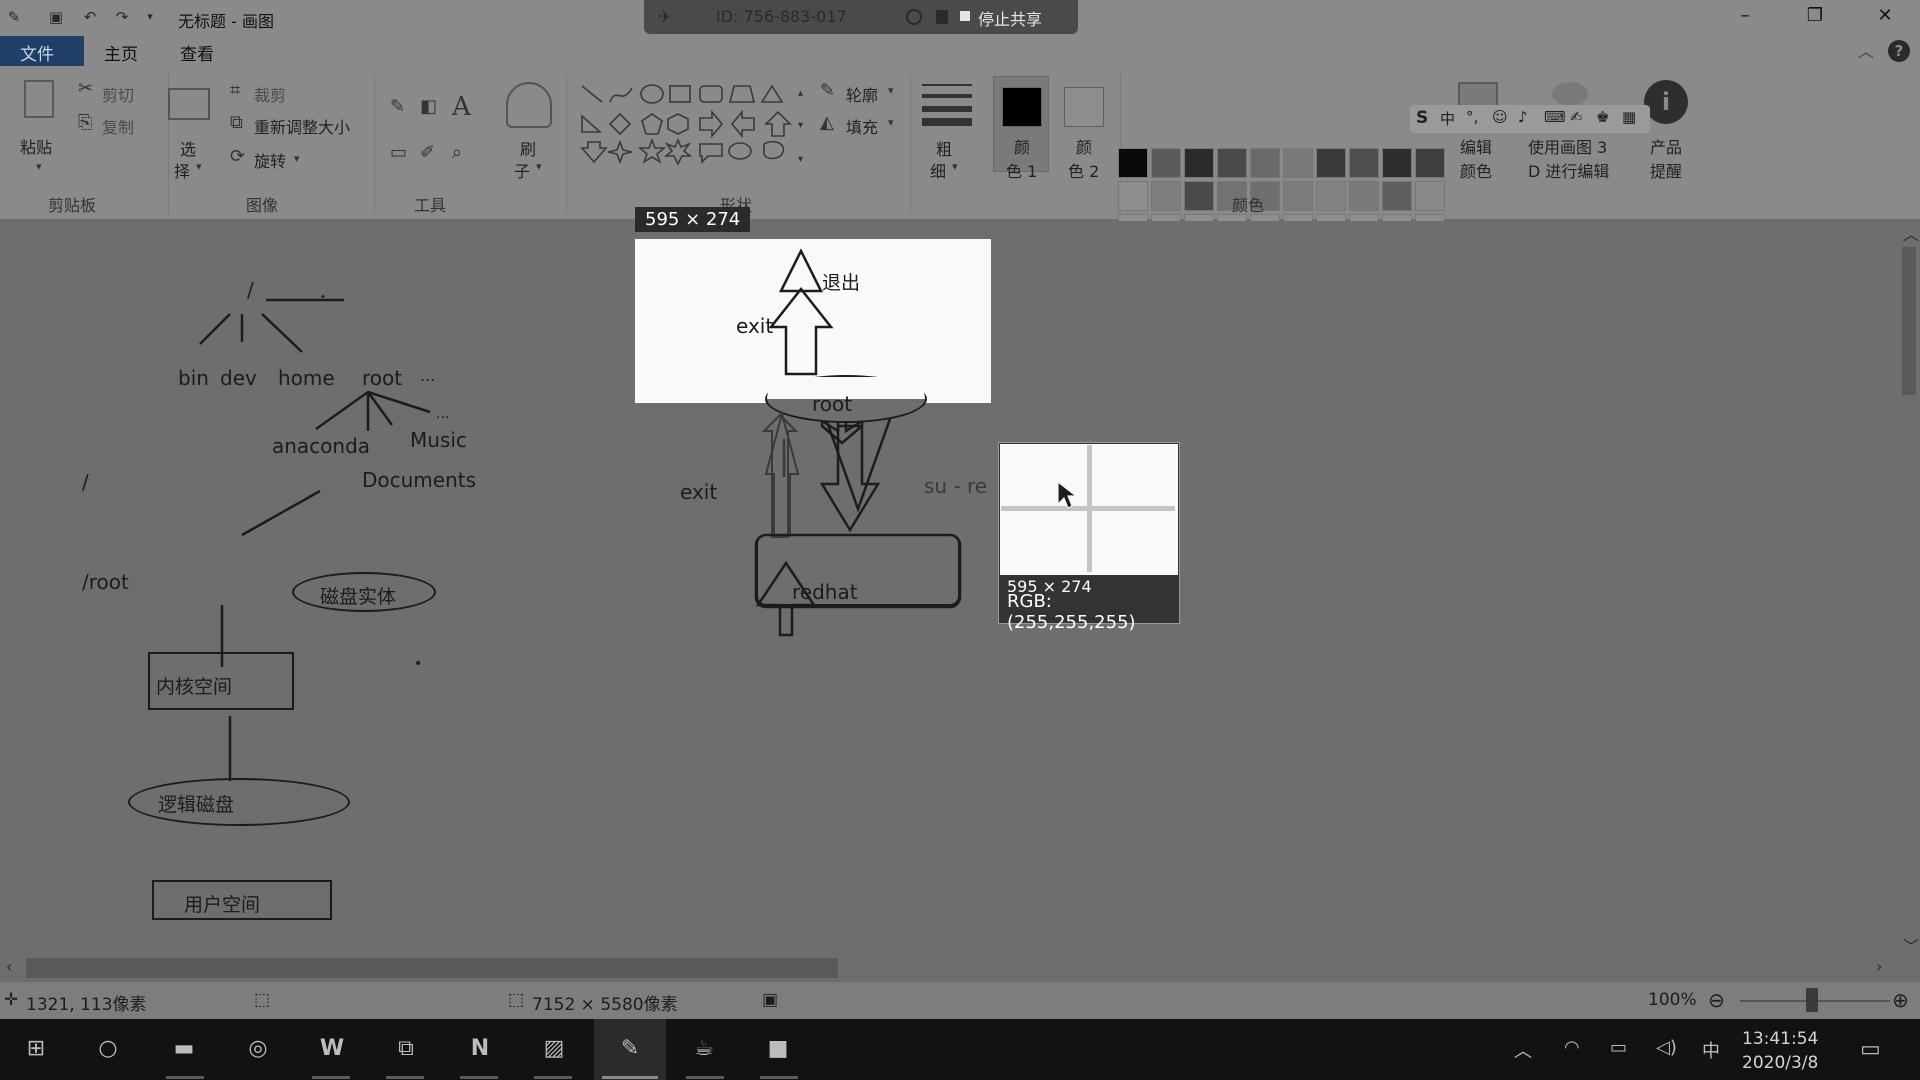 This screenshot has width=1920, height=1080. I want to click on notification-icon: ▭, so click(1870, 1049).